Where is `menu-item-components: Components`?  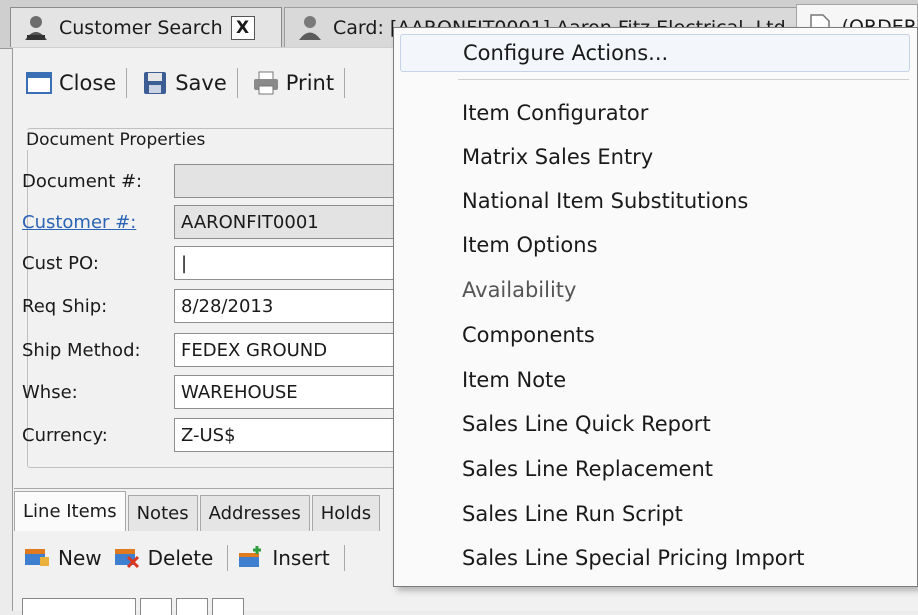 menu-item-components: Components is located at coordinates (655, 335).